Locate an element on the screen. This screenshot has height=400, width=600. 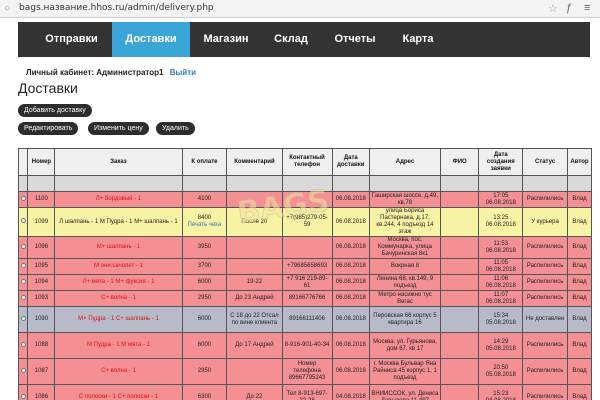
cell-text: С полоски - 1 С+ полоски - 1 is located at coordinates (118, 397).